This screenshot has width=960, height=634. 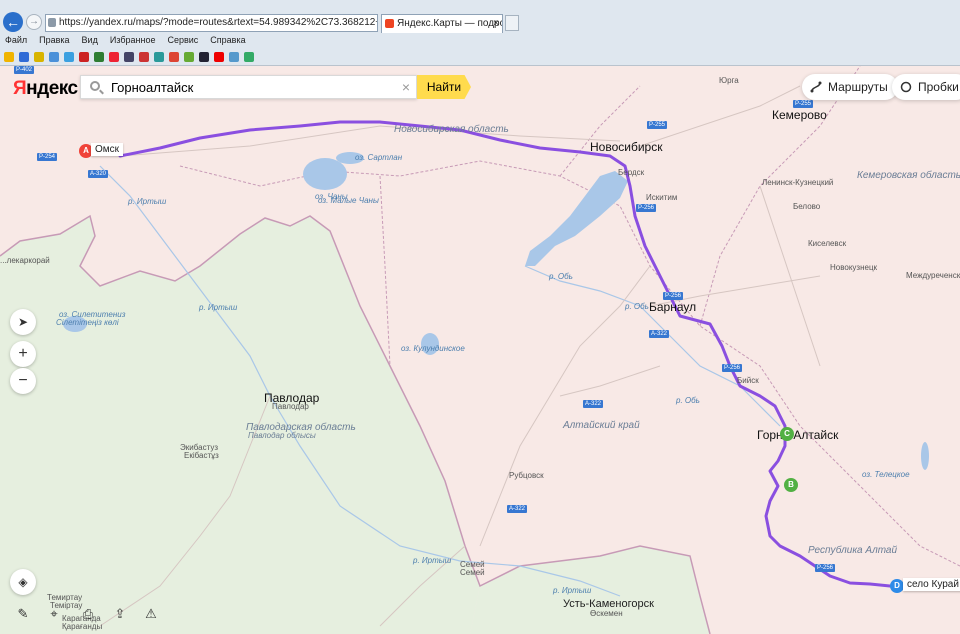 I want to click on water-malye-chany: оз. Малые Чаны, so click(x=348, y=200).